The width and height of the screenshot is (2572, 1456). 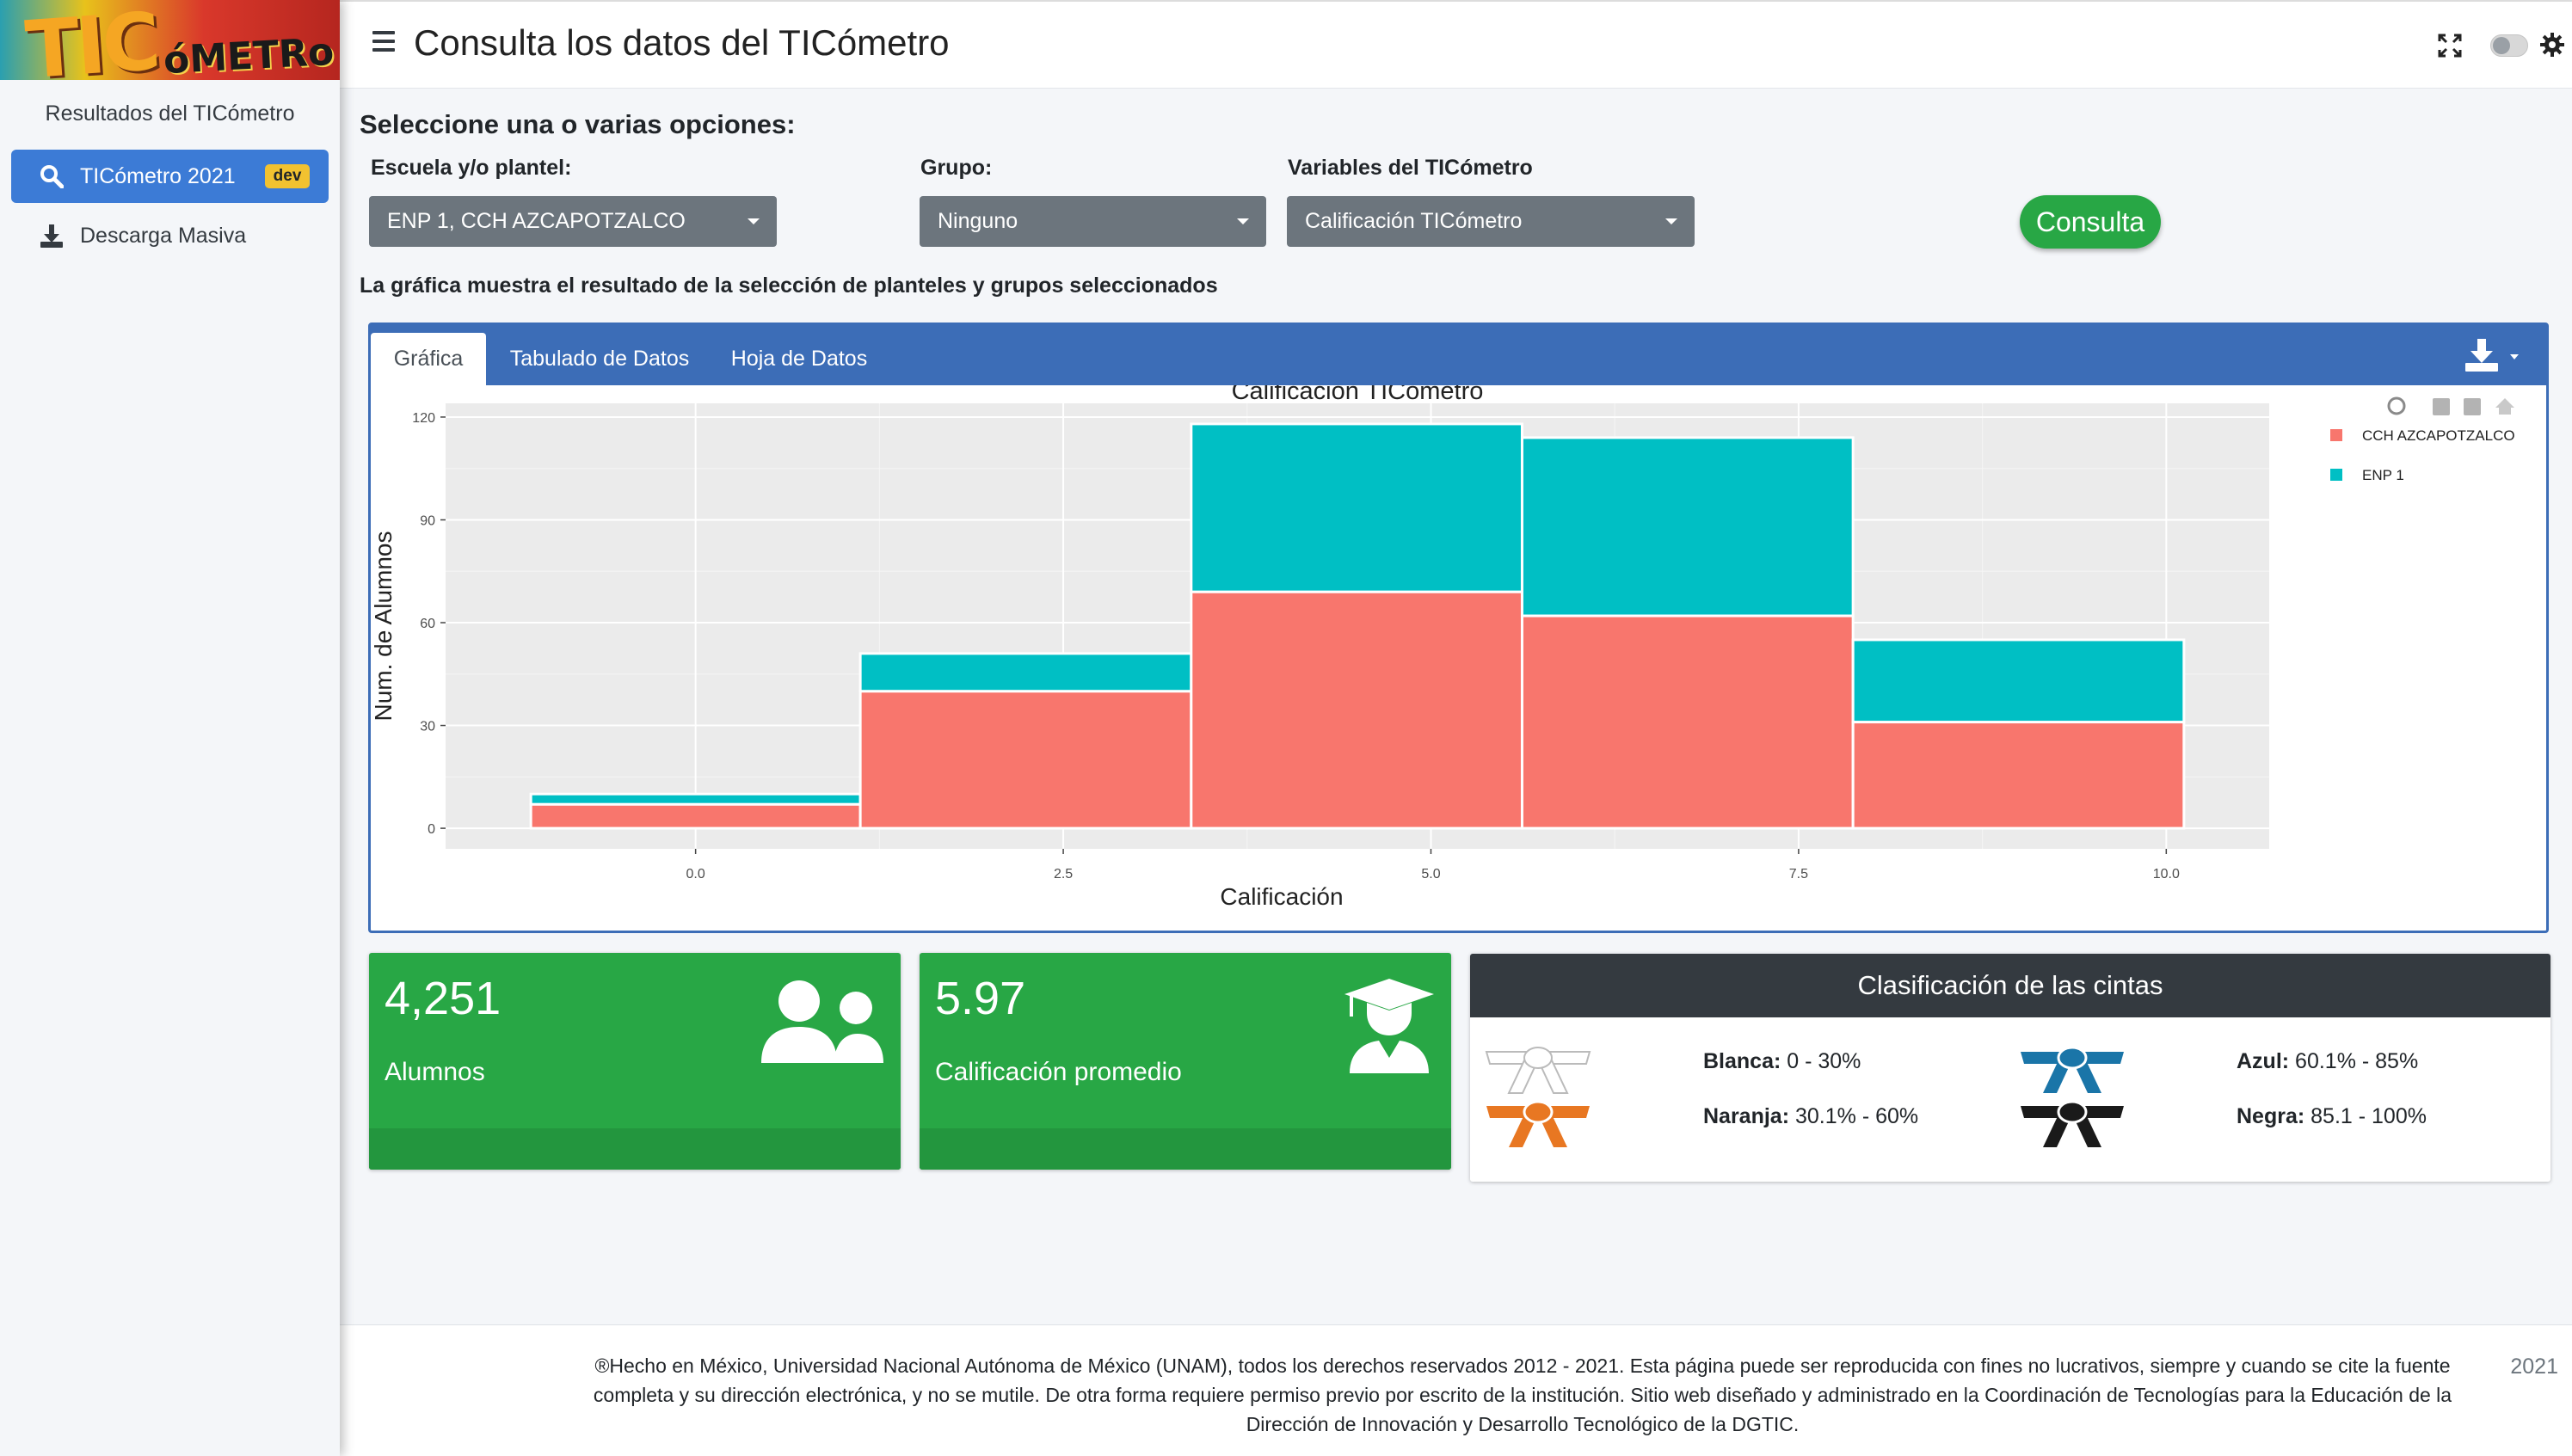 I want to click on escuela-select-value: ENP 1, CCH AZCAPOTZALCO, so click(x=536, y=221).